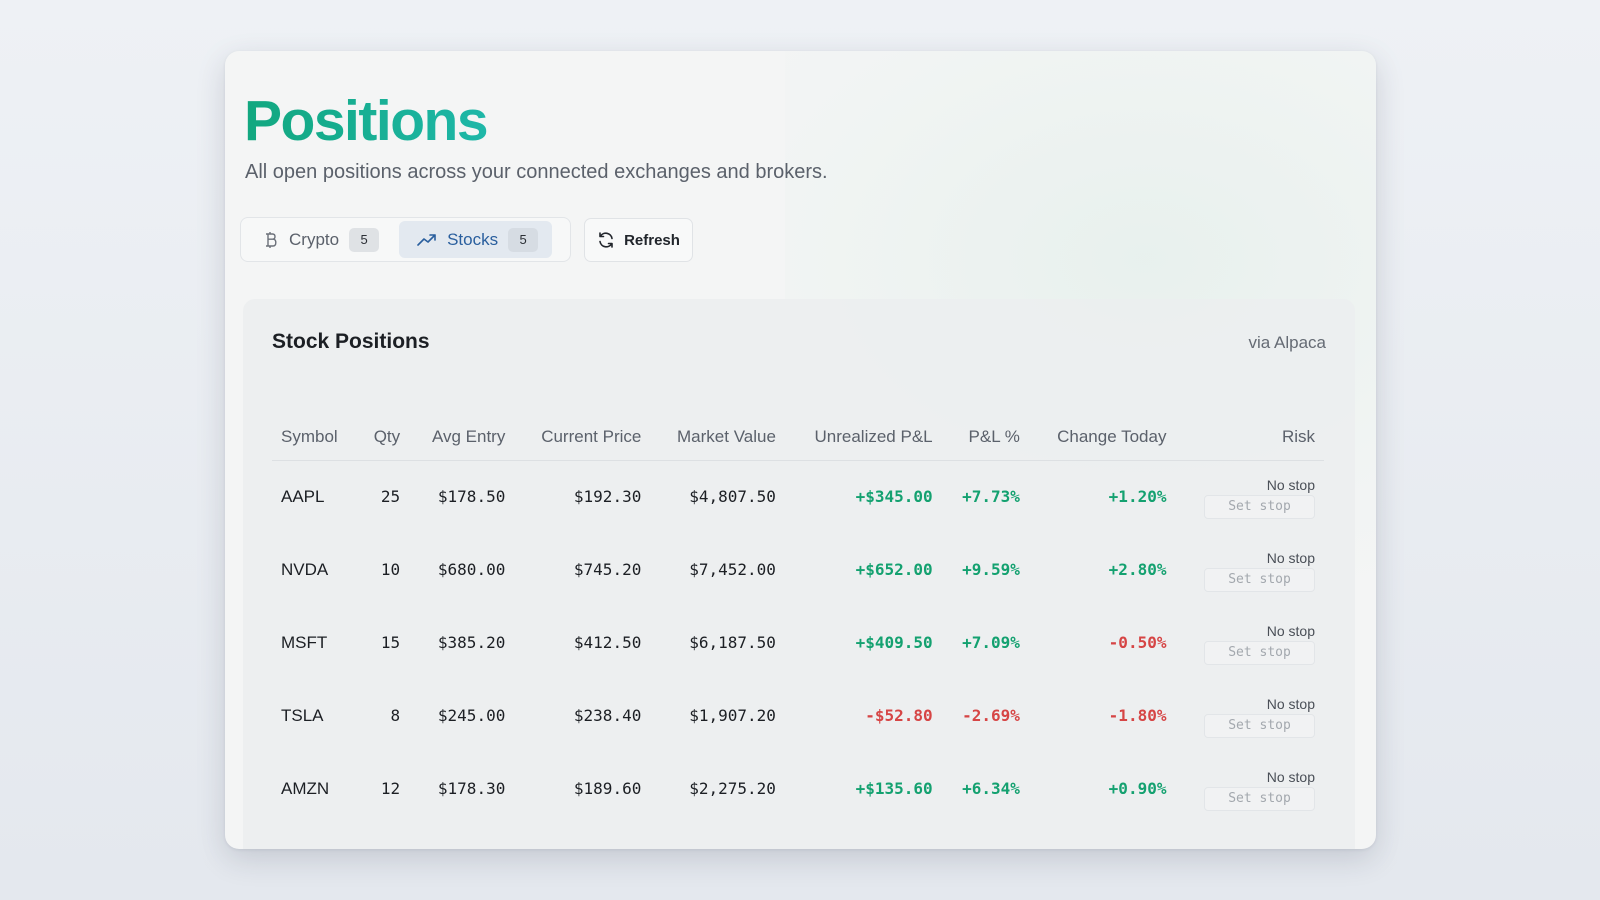 Image resolution: width=1600 pixels, height=900 pixels. What do you see at coordinates (732, 569) in the screenshot?
I see `cell-market-value: $7,452.00` at bounding box center [732, 569].